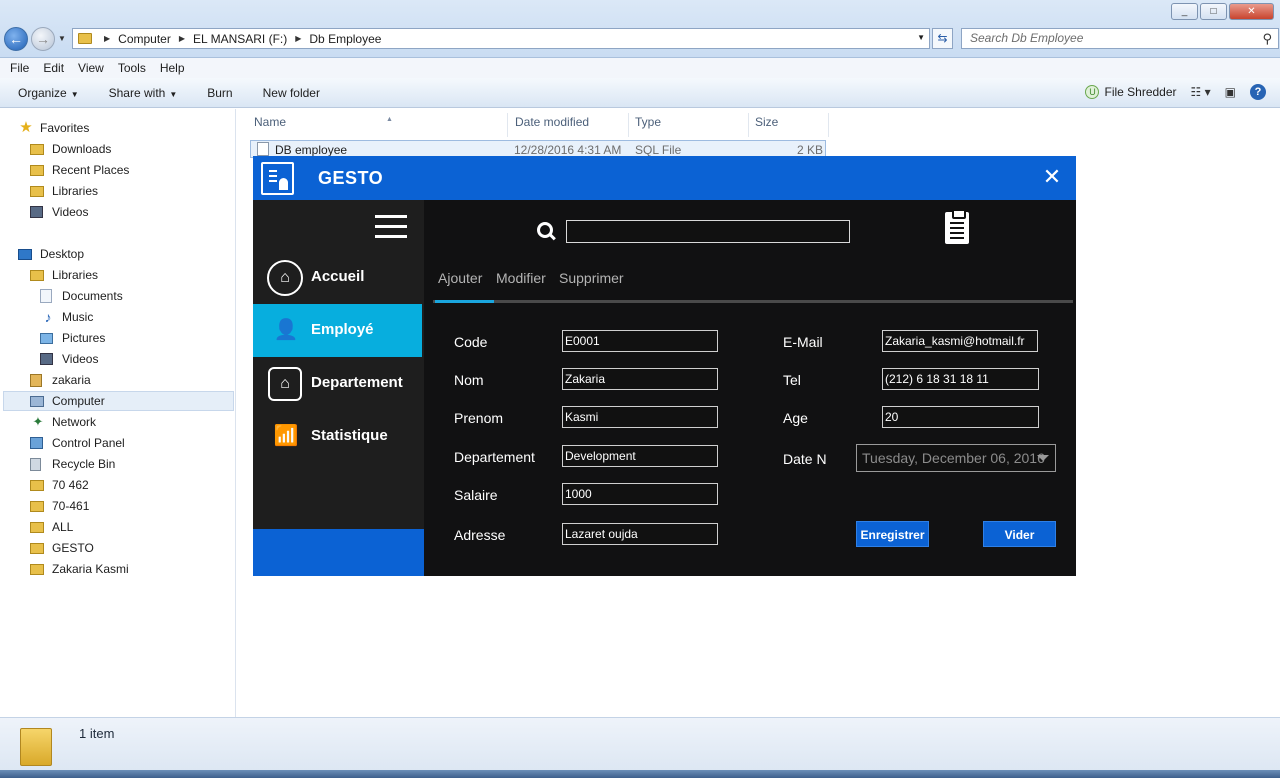  I want to click on search-icon, so click(547, 232).